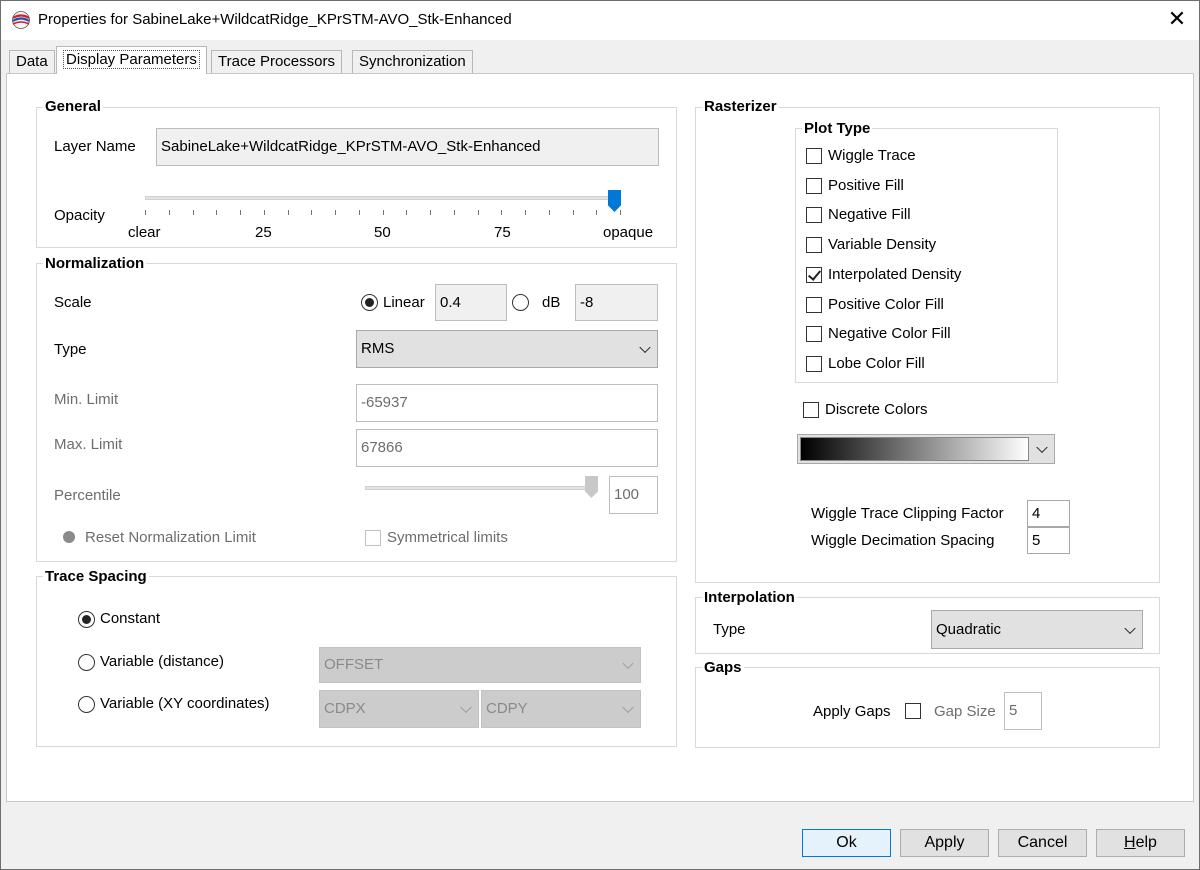 This screenshot has height=870, width=1200. What do you see at coordinates (814, 364) in the screenshot?
I see `plot-type-lobe-color-fill-checkbox` at bounding box center [814, 364].